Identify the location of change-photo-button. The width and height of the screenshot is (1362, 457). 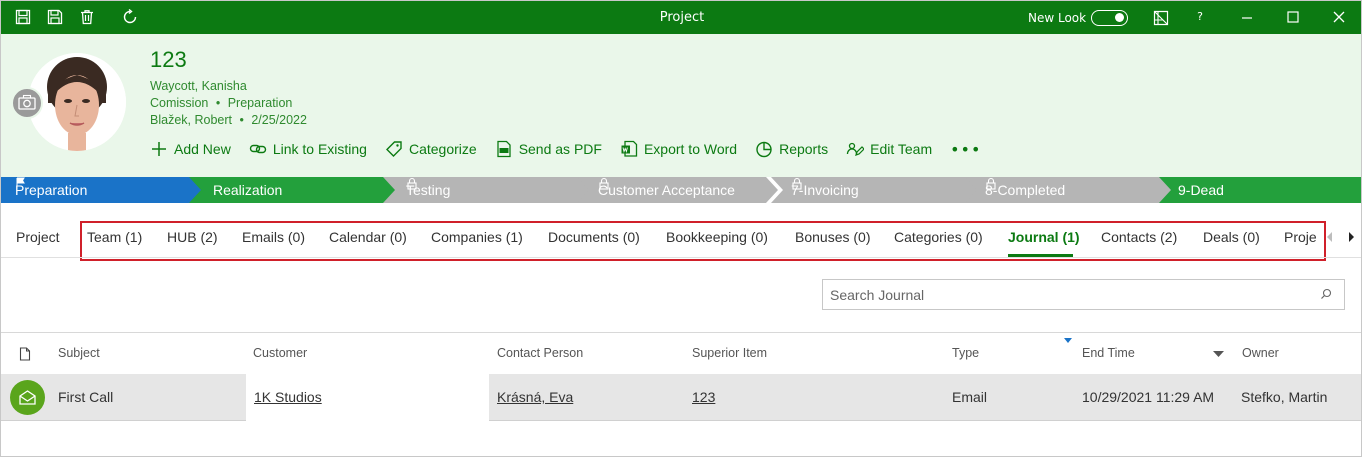
(27, 103).